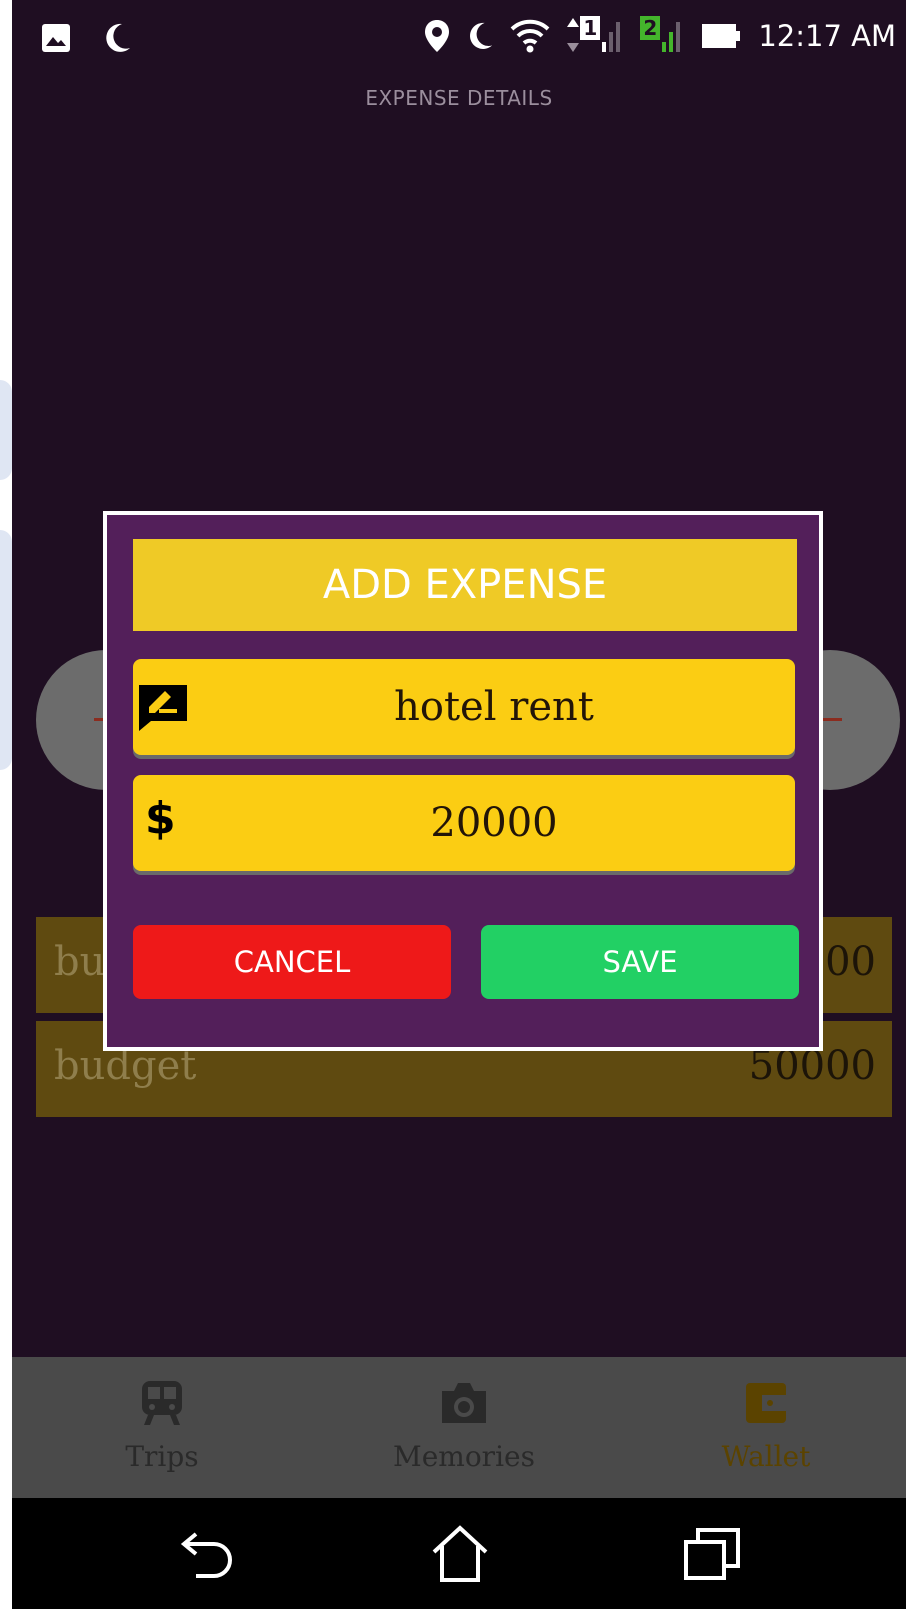 This screenshot has width=906, height=1609. What do you see at coordinates (827, 36) in the screenshot?
I see `status-time: 12:17 AM` at bounding box center [827, 36].